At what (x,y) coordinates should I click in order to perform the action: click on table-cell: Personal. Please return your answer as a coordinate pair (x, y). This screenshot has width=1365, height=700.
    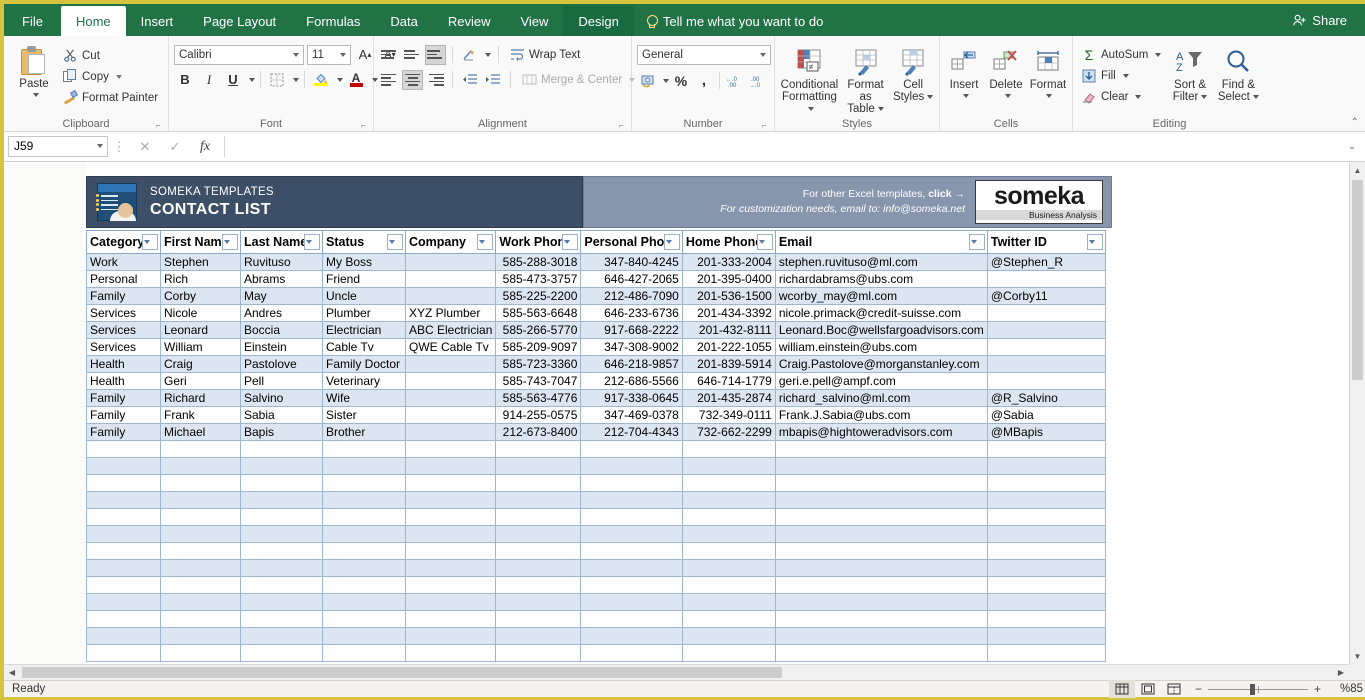
    Looking at the image, I should click on (123, 279).